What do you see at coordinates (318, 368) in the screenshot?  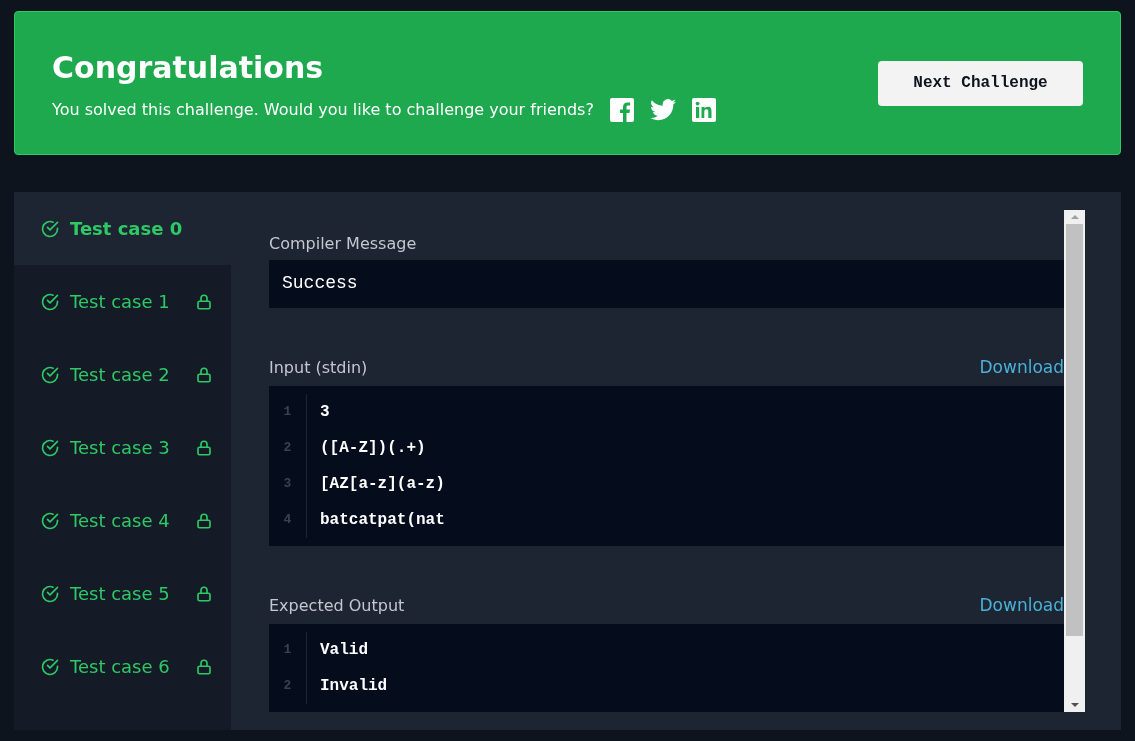 I see `section-label: Input (stdin)` at bounding box center [318, 368].